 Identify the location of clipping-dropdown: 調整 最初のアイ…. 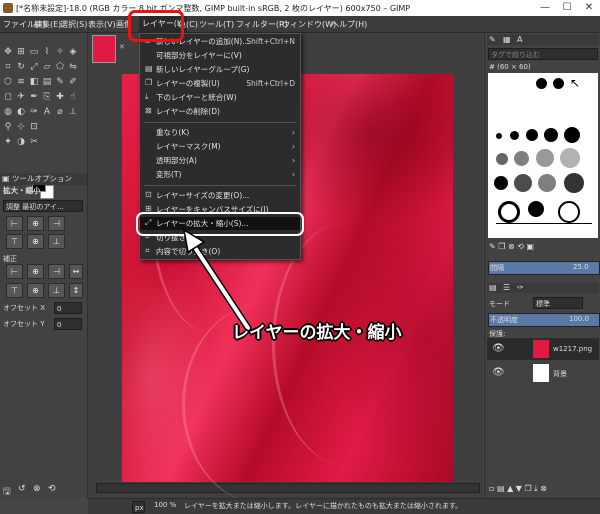
(43, 206).